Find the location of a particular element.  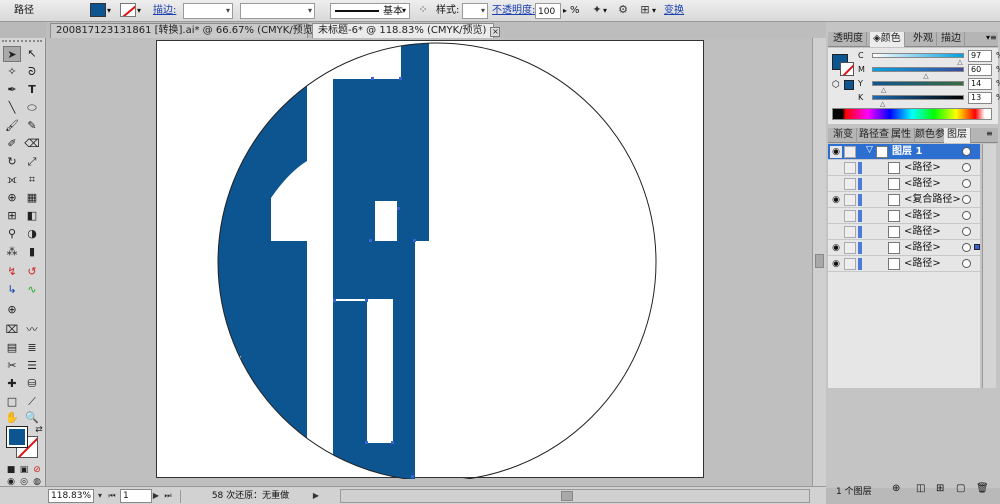

gradient-tool-icon: ◧ is located at coordinates (32, 216).